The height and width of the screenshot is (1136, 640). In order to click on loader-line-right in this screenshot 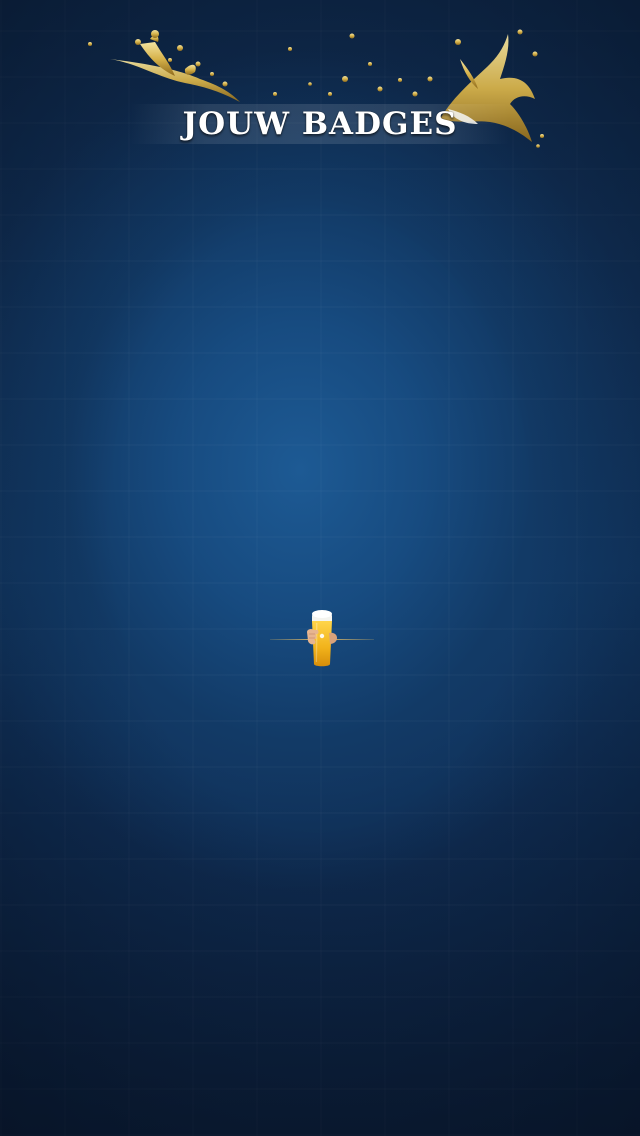, I will do `click(355, 639)`.